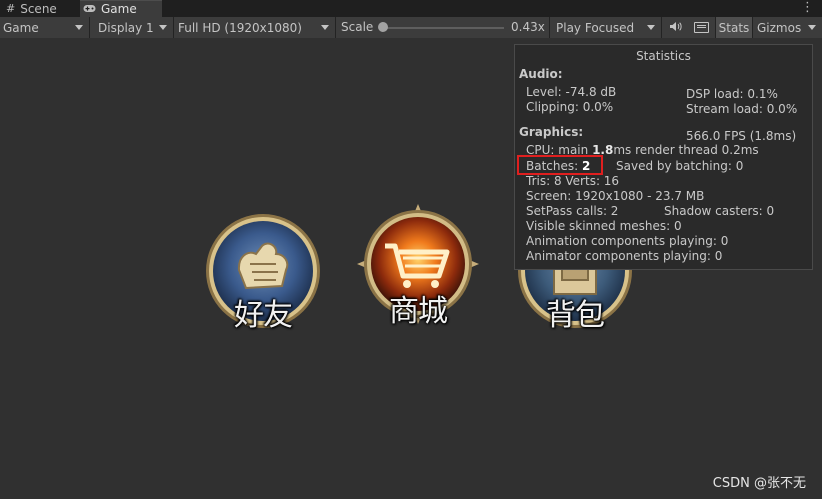 This screenshot has width=822, height=499. Describe the element at coordinates (575, 315) in the screenshot. I see `backpack-label: 背包` at that location.